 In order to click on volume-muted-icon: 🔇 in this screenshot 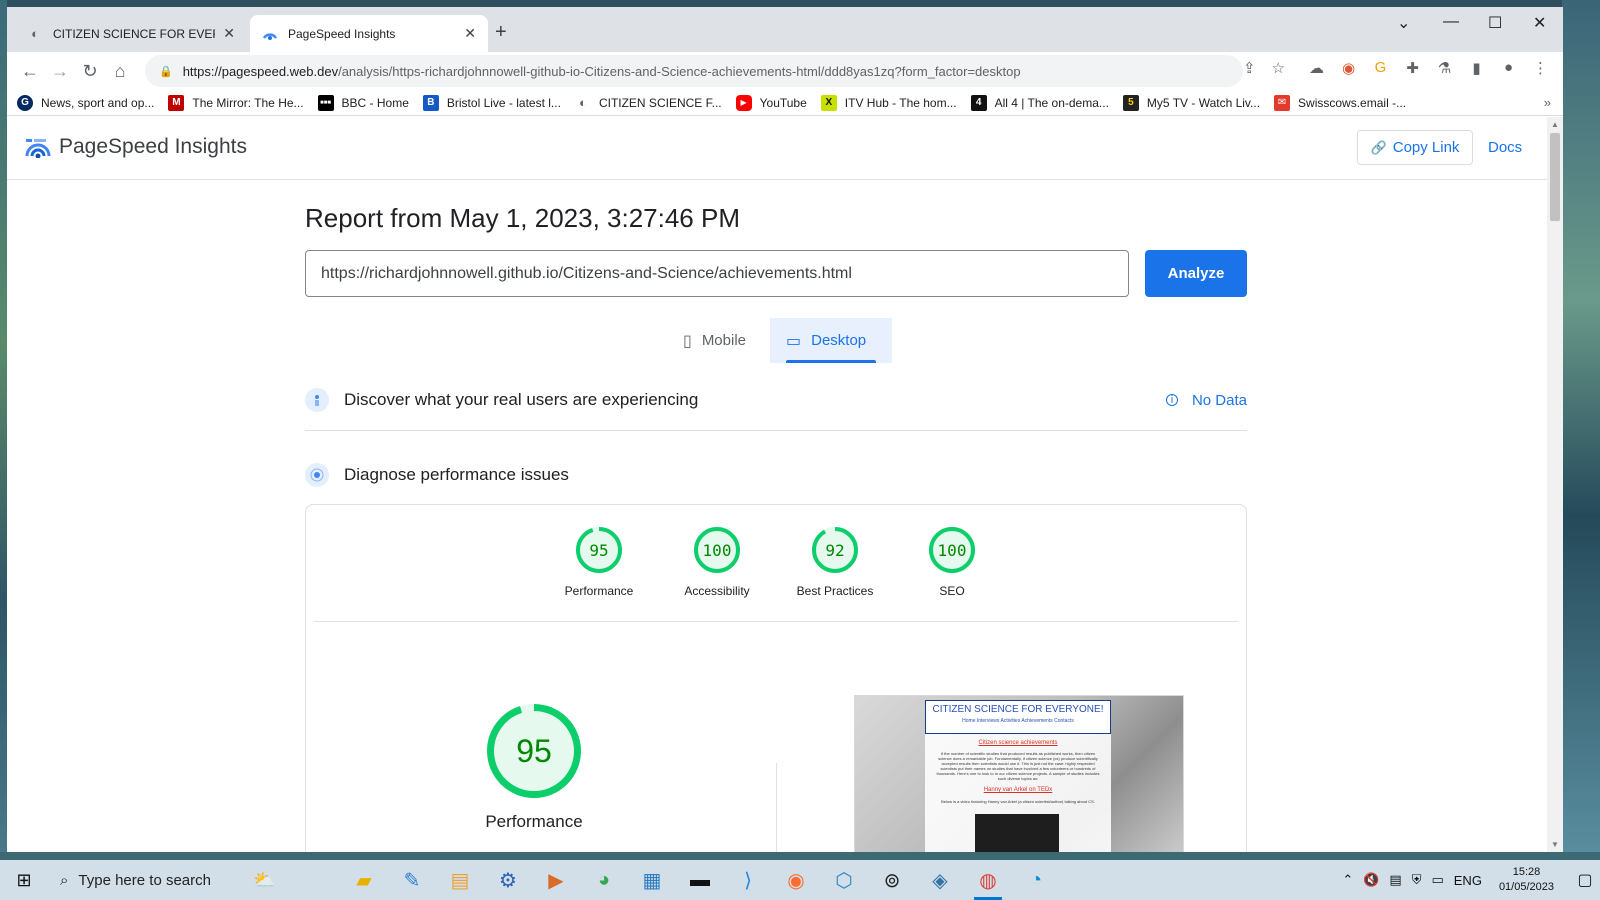, I will do `click(1371, 880)`.